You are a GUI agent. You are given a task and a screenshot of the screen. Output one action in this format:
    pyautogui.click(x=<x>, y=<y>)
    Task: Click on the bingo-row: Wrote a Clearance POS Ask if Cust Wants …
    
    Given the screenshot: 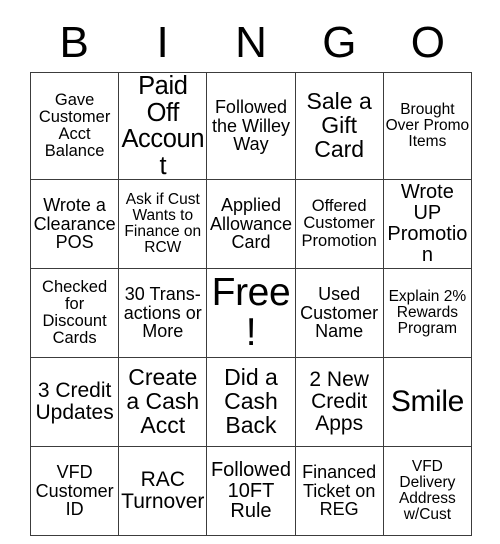 What is the action you would take?
    pyautogui.click(x=251, y=224)
    